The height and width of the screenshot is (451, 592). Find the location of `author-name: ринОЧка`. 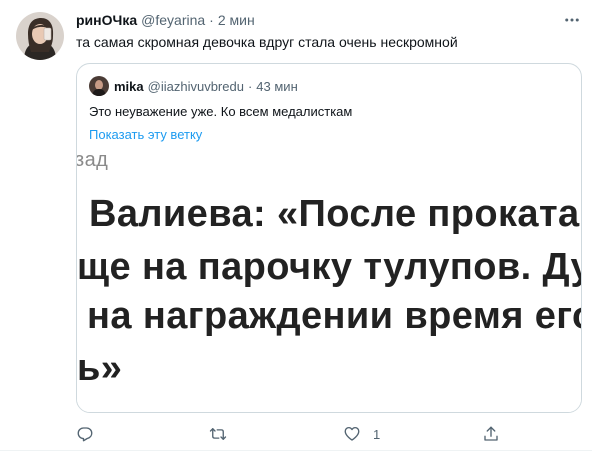

author-name: ринОЧка is located at coordinates (106, 20).